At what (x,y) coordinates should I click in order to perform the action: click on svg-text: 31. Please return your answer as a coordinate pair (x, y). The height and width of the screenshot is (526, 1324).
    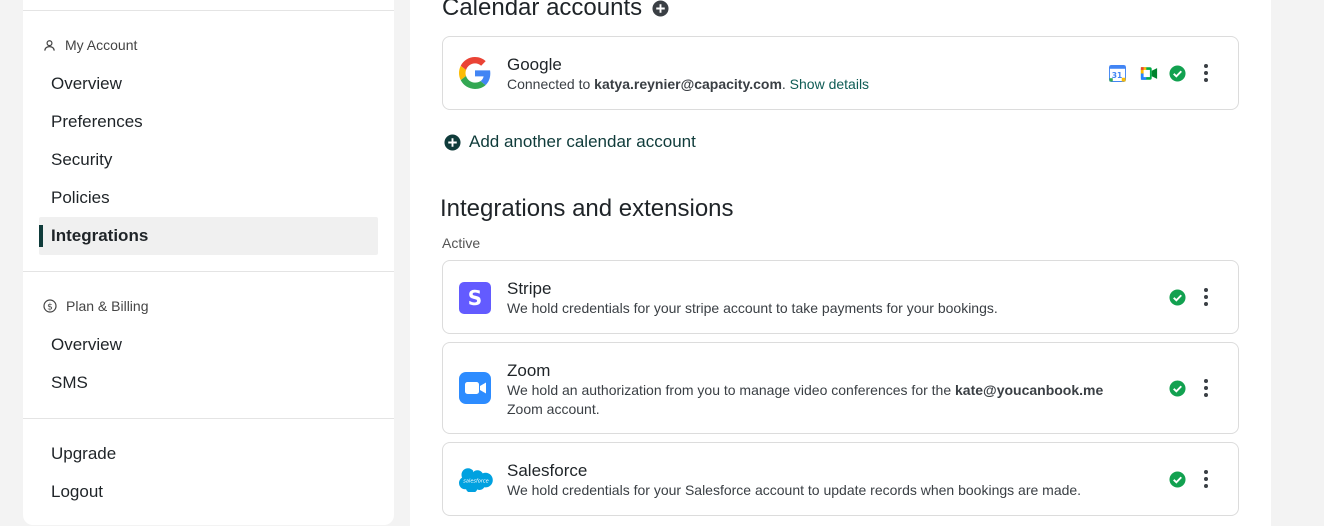
    Looking at the image, I should click on (1117, 75).